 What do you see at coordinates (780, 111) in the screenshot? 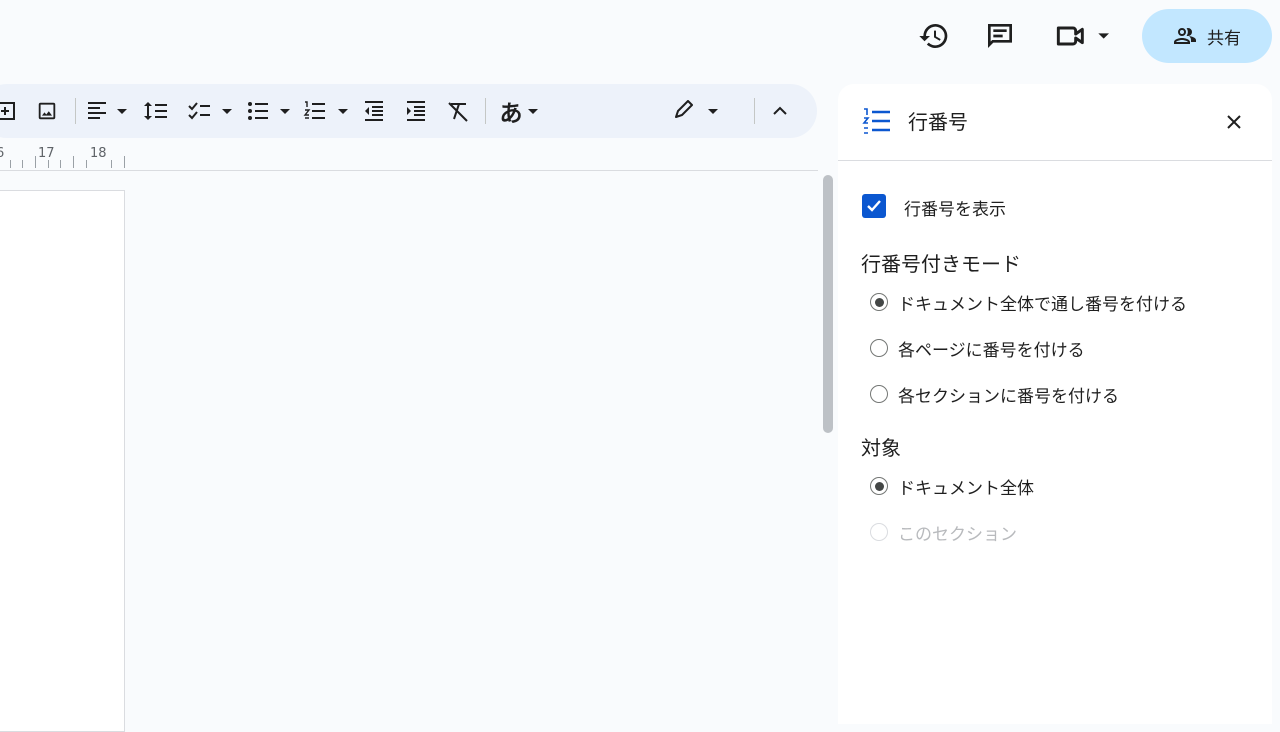
I see `collapse-menu-icon` at bounding box center [780, 111].